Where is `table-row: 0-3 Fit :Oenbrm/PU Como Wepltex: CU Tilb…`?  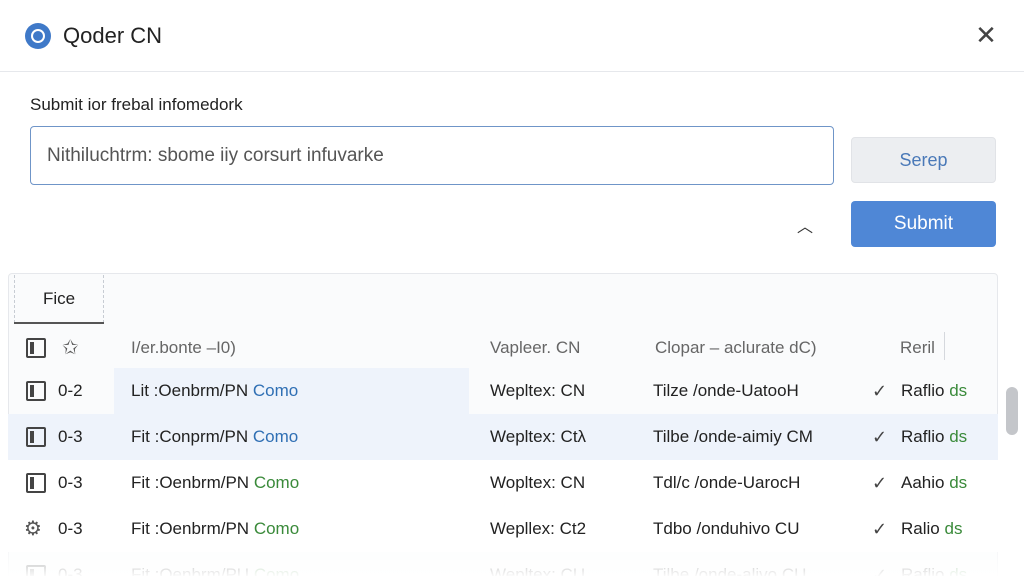
table-row: 0-3 Fit :Oenbrm/PU Como Wepltex: CU Tilb… is located at coordinates (503, 564).